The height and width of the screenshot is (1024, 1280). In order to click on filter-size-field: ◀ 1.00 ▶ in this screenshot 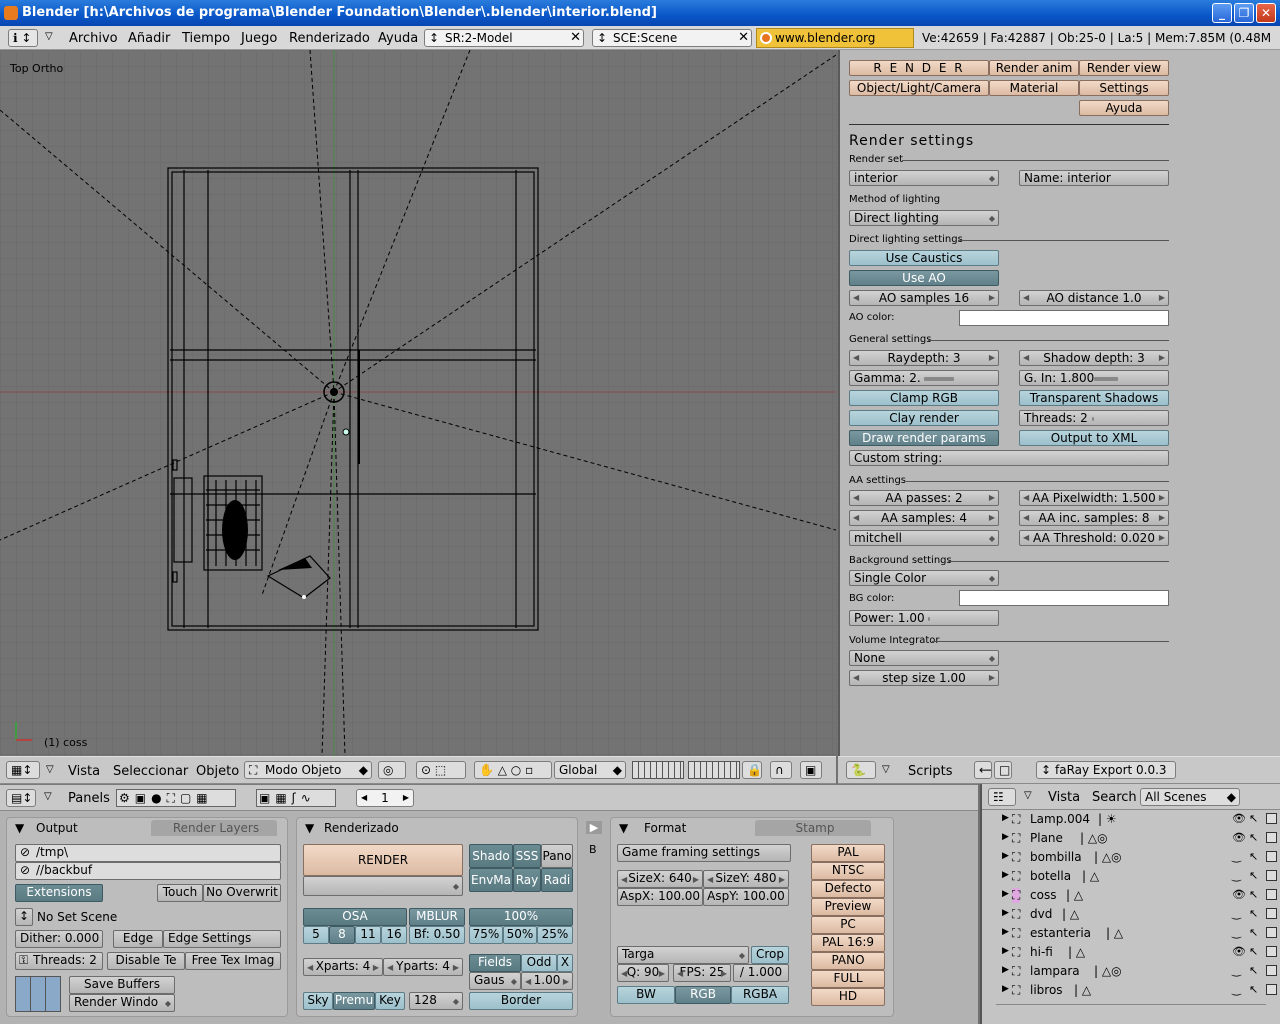, I will do `click(547, 981)`.